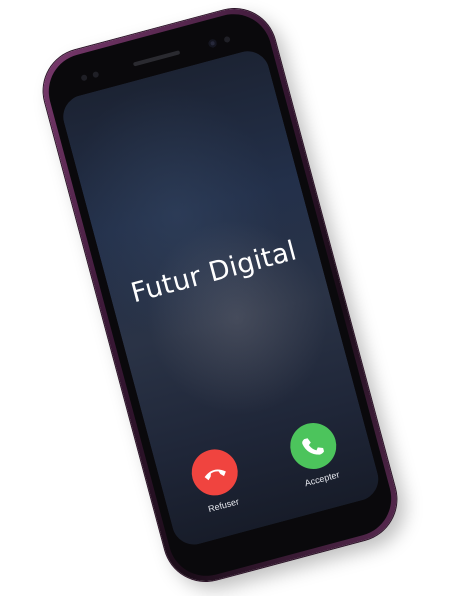 The width and height of the screenshot is (458, 596). I want to click on phone-hangup-icon, so click(215, 475).